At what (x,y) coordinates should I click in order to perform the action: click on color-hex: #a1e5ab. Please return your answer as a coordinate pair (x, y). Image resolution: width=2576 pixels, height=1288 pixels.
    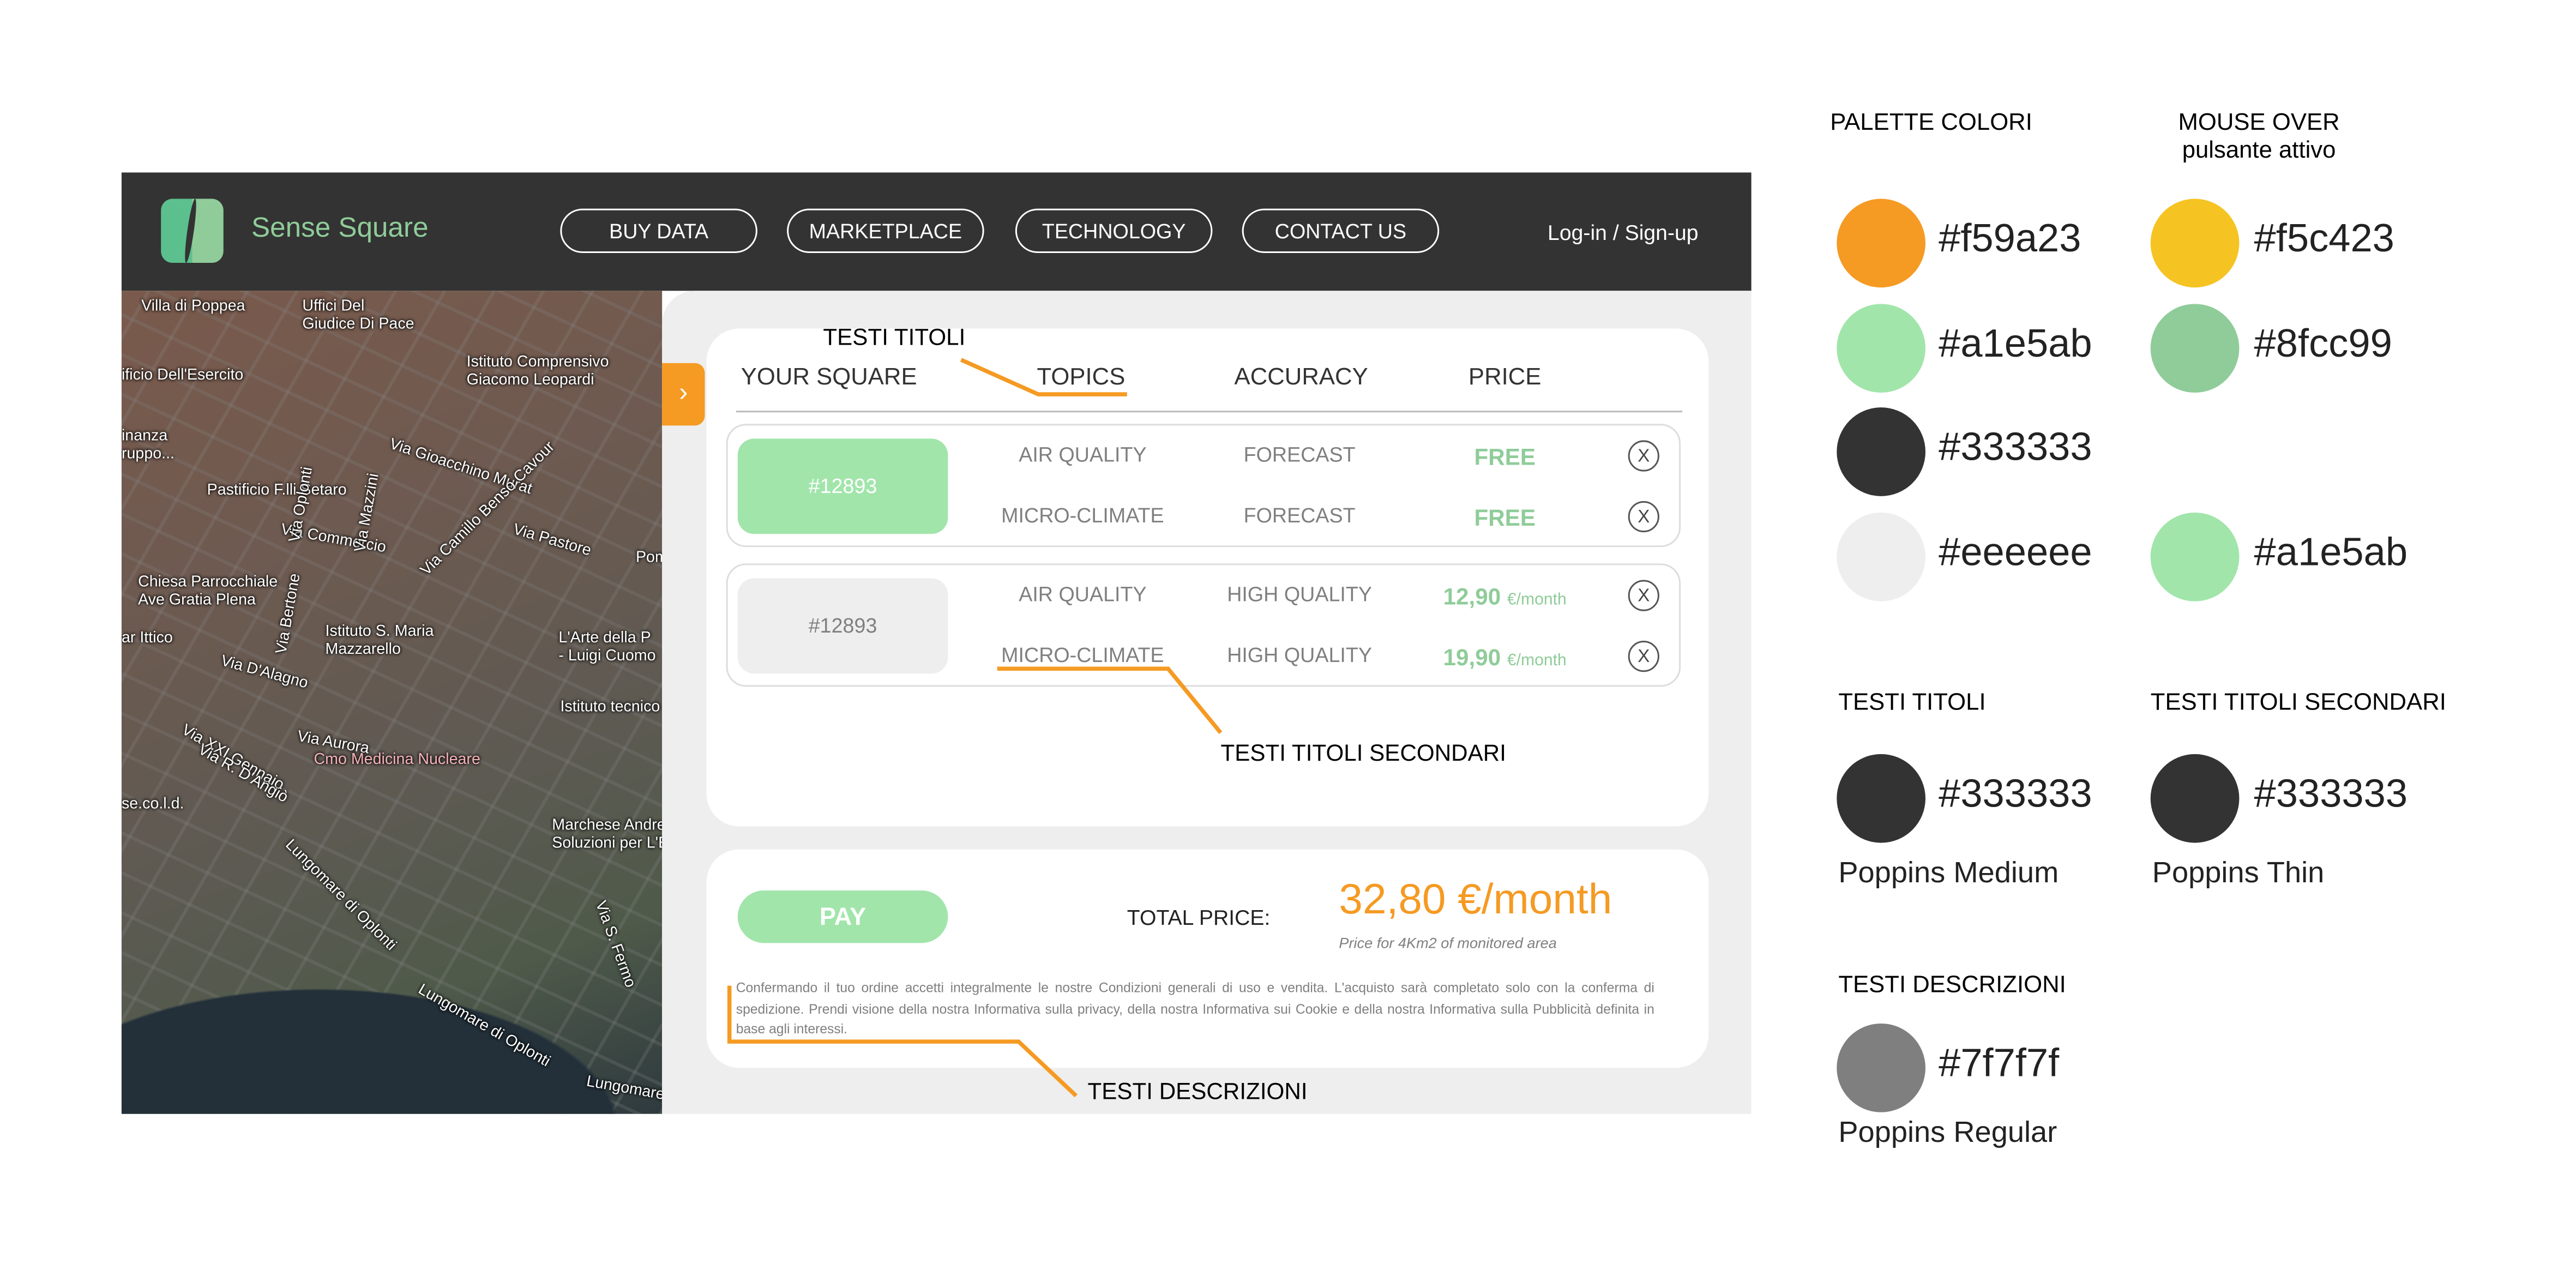
    Looking at the image, I should click on (2015, 344).